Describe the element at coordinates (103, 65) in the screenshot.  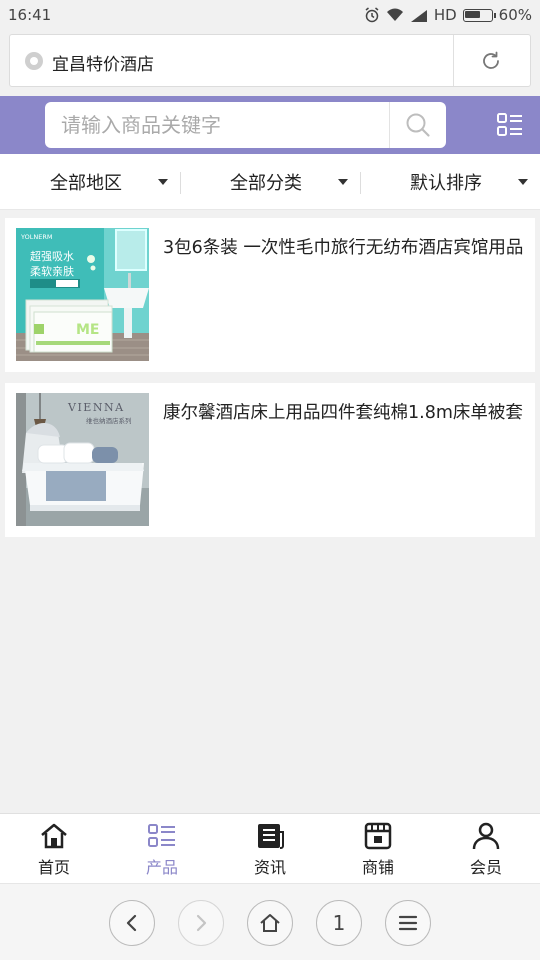
I see `page-title: 宜昌特价酒店` at that location.